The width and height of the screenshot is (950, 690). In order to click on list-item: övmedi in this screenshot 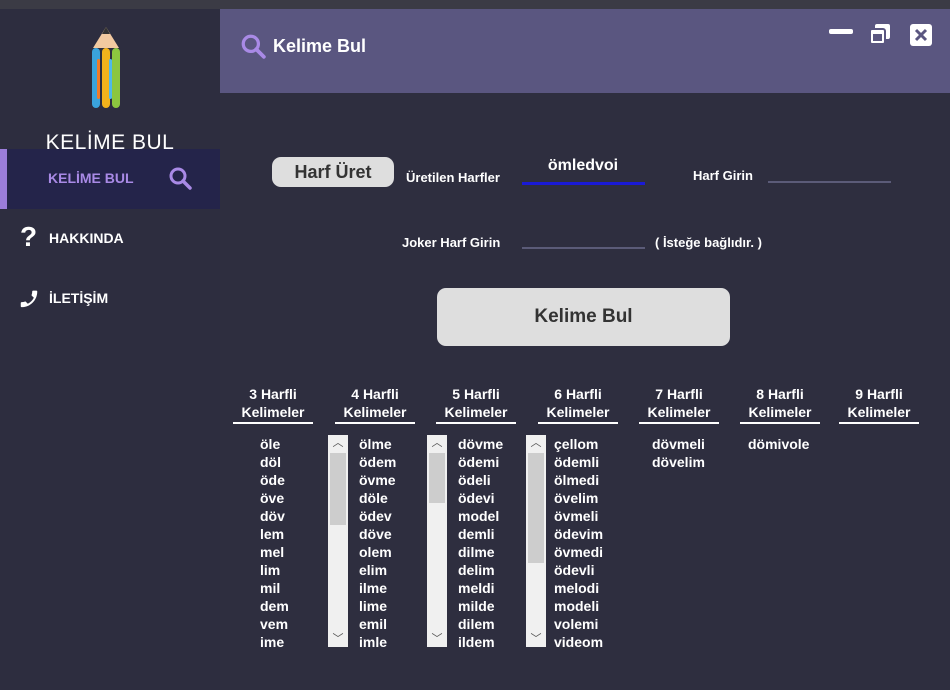, I will do `click(579, 552)`.